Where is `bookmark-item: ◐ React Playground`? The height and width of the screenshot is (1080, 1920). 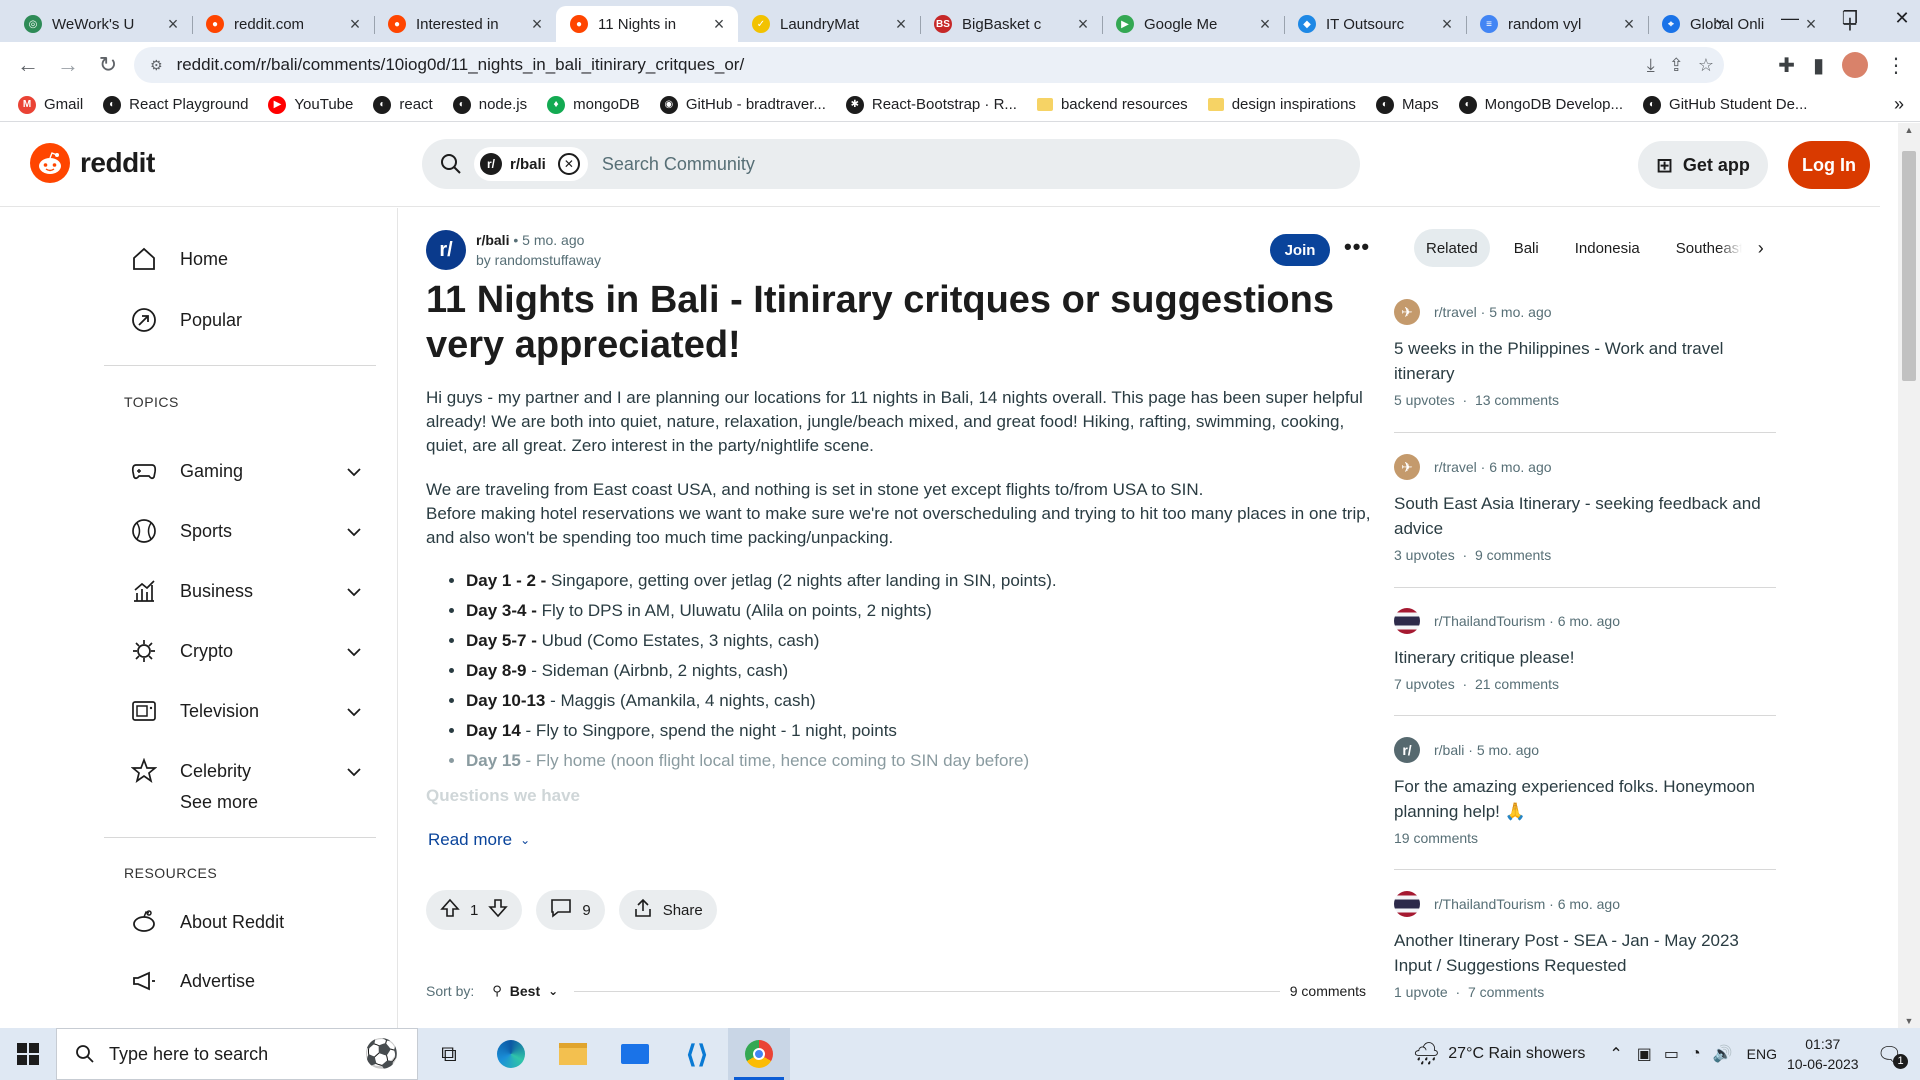
bookmark-item: ◐ React Playground is located at coordinates (175, 104).